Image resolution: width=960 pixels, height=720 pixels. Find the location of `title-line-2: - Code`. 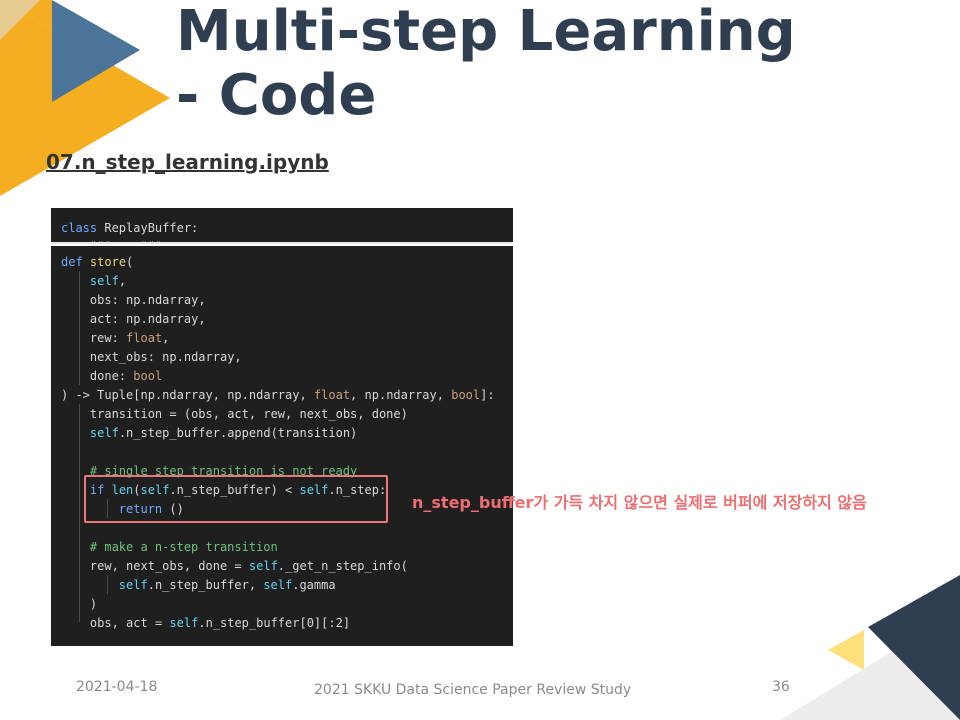

title-line-2: - Code is located at coordinates (276, 95).